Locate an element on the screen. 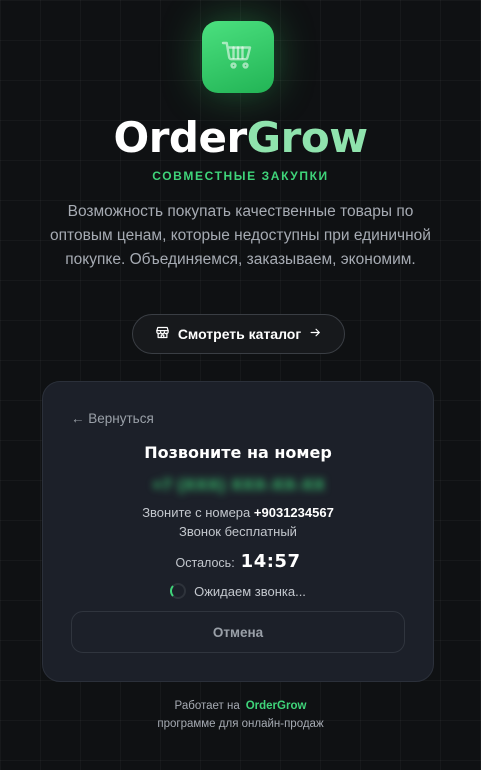 Image resolution: width=481 pixels, height=770 pixels. view-catalog-button: Смотреть каталог is located at coordinates (238, 334).